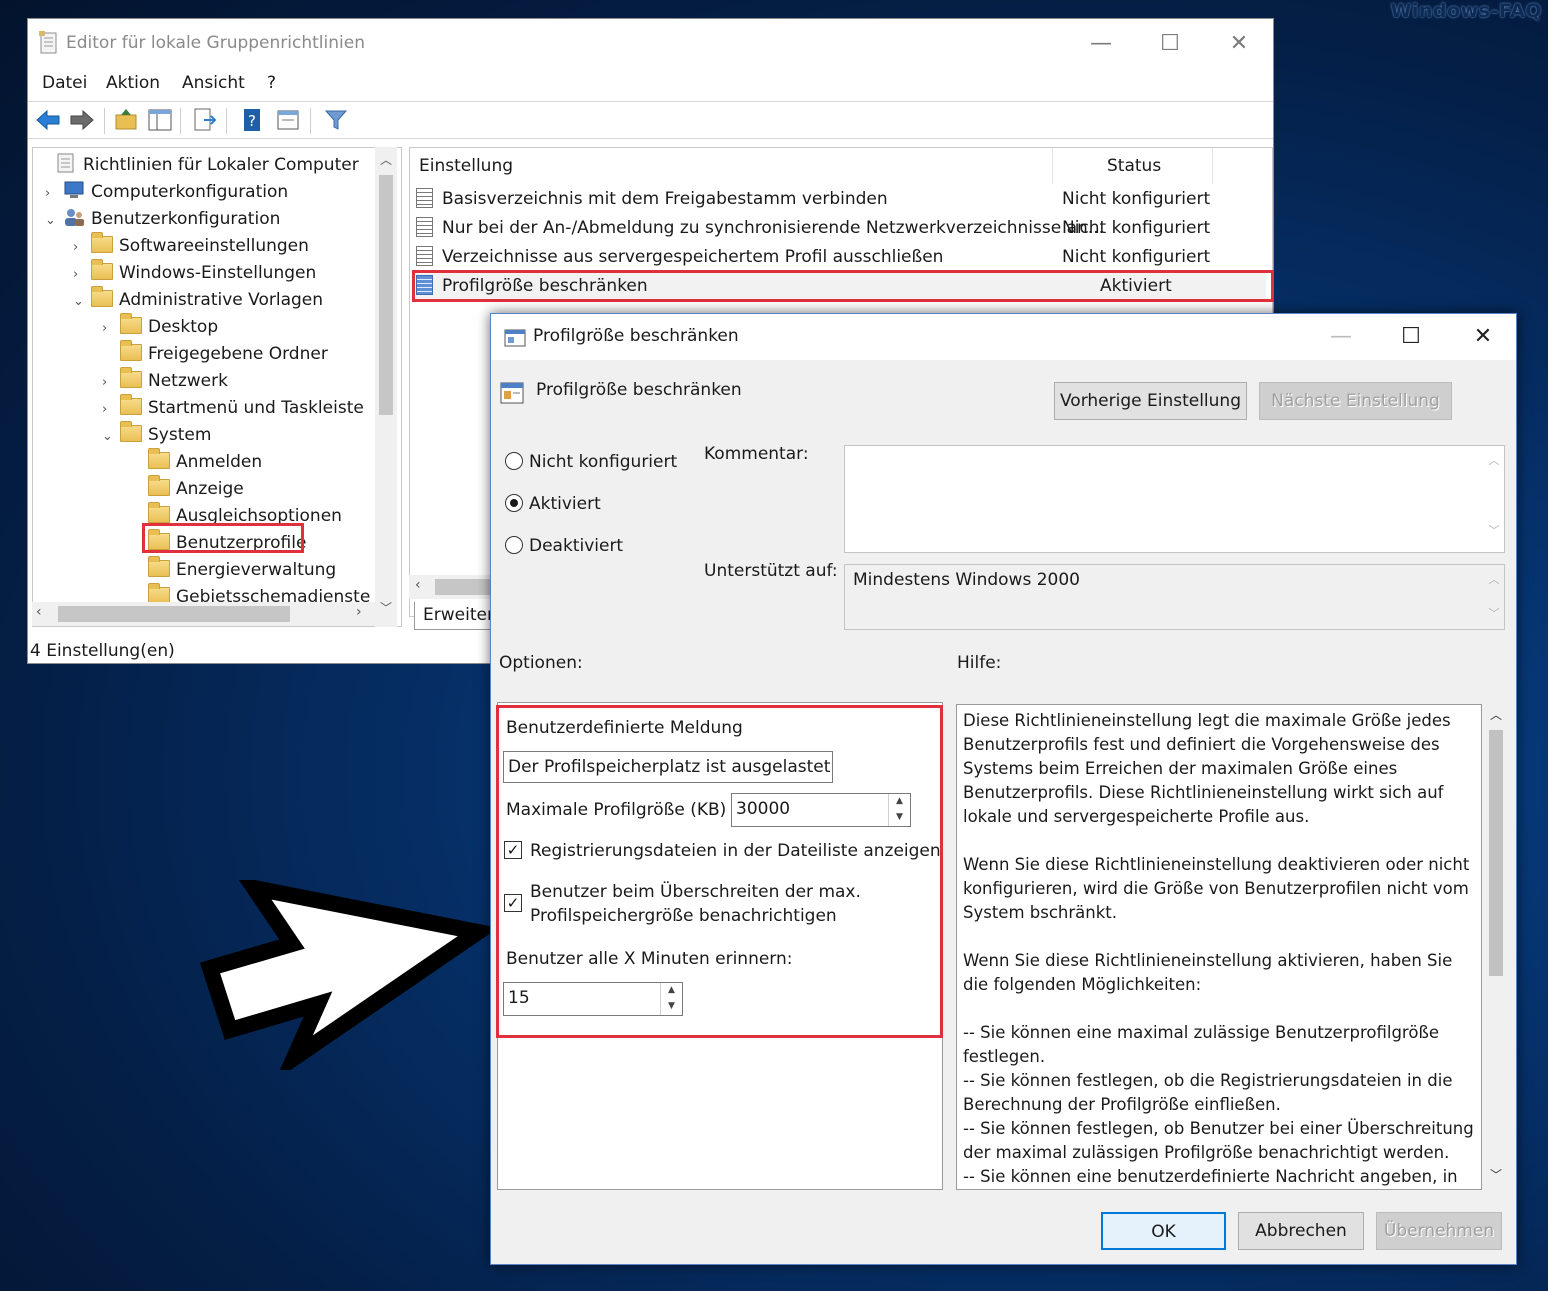 This screenshot has width=1548, height=1291. I want to click on tree-item-freigegebene-ordner: Freigegebene Ordner, so click(215, 354).